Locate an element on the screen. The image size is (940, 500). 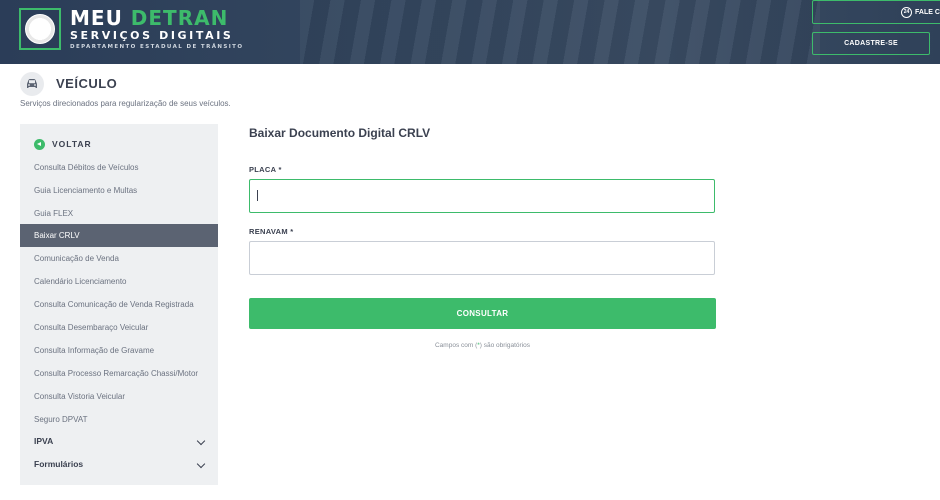
sidebar-item-comunicacao-venda: Comunicação de Venda is located at coordinates (119, 258).